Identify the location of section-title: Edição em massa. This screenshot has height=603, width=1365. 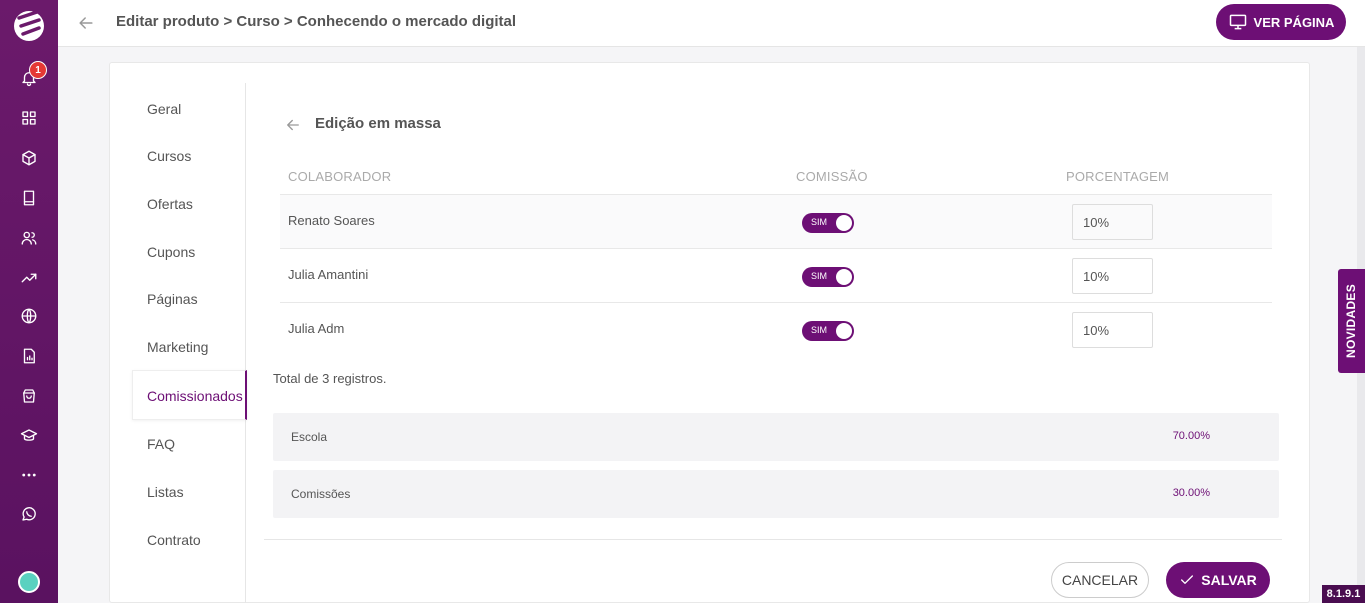
(378, 123).